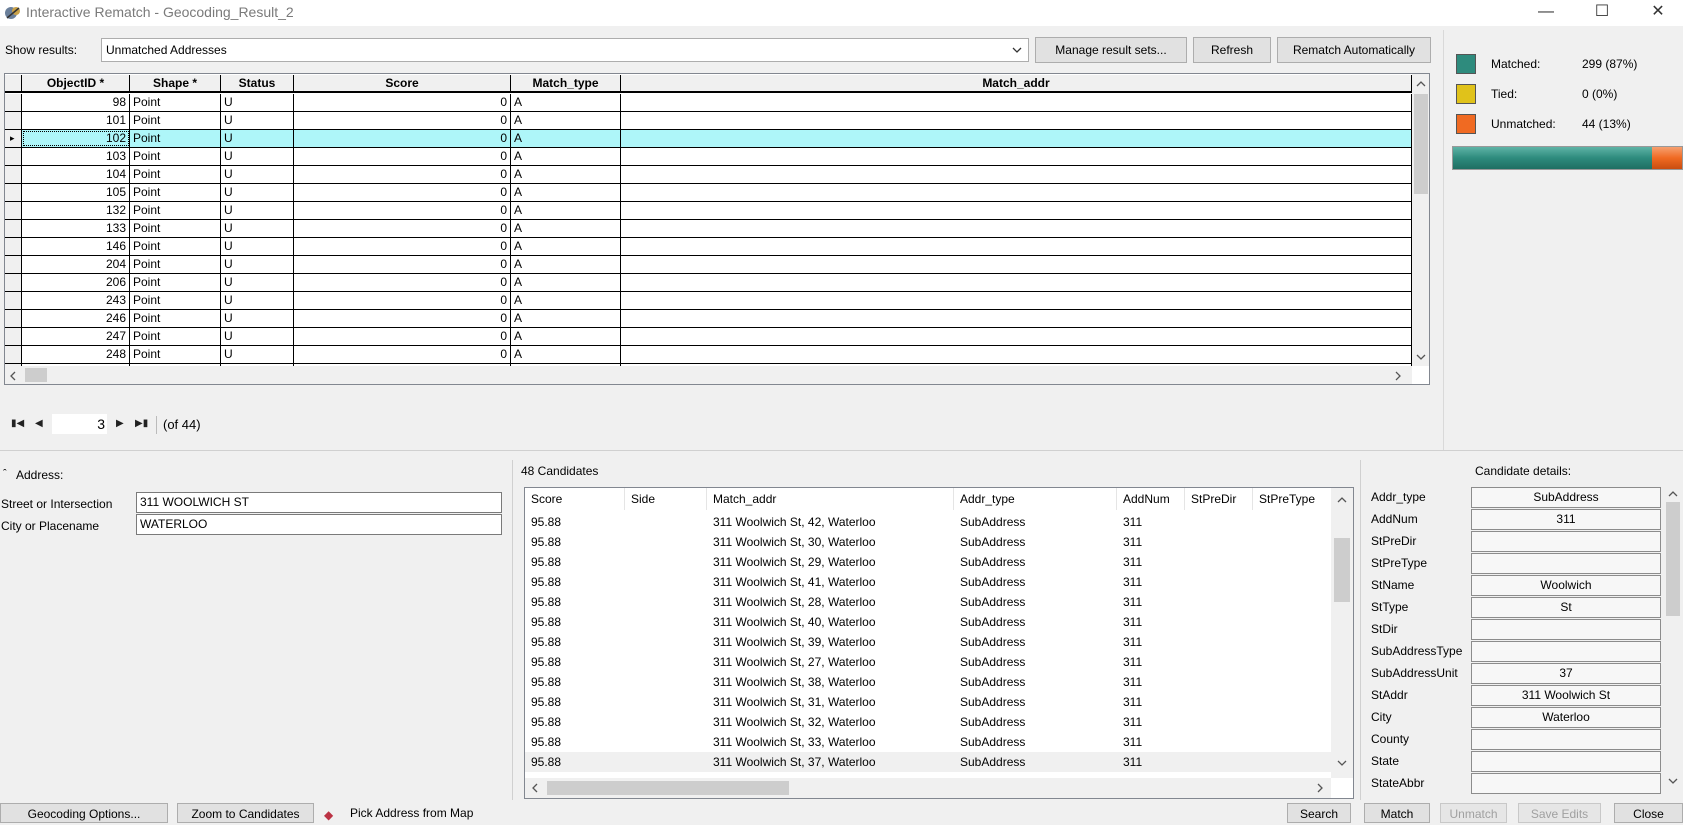  I want to click on page-number-input: 3, so click(79, 424).